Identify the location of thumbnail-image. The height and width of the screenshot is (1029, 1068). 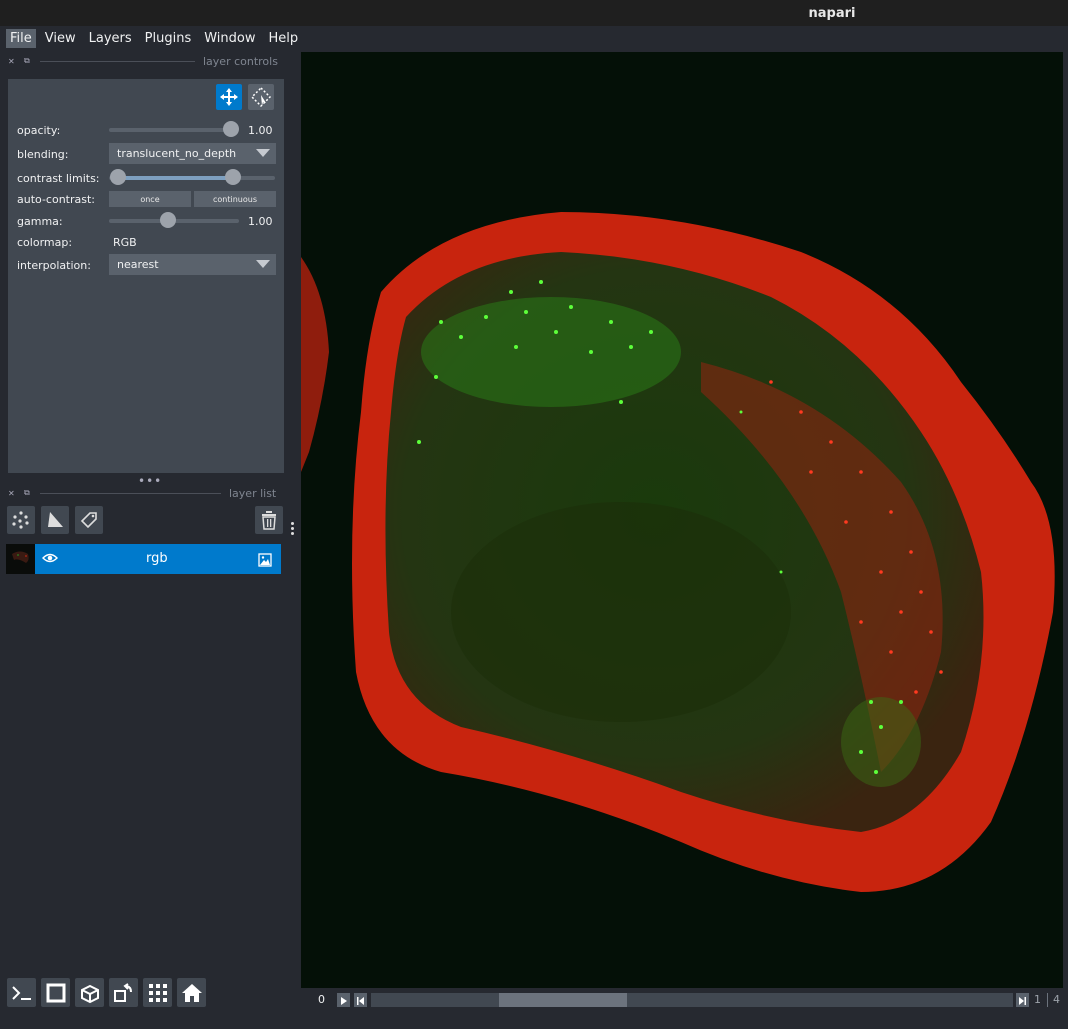
(20, 557).